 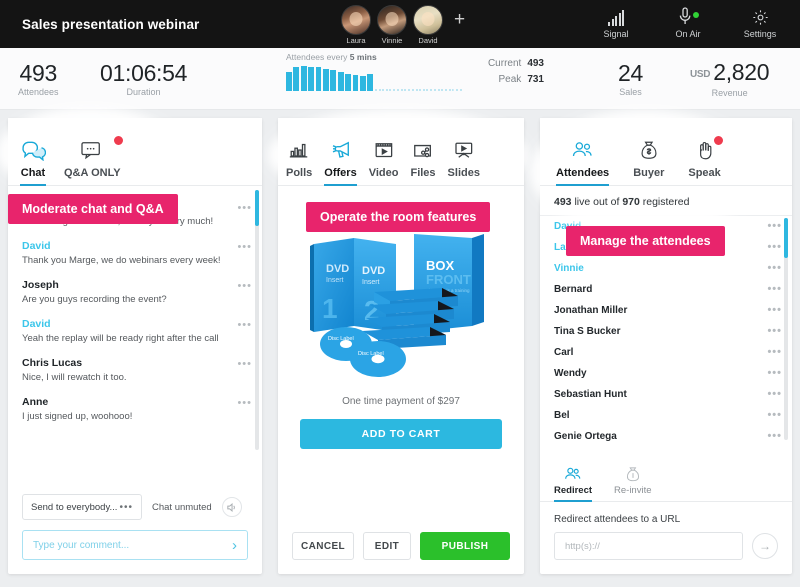 I want to click on chat-composer-controls: Send to everybody... ••• Chat unmuted, so click(x=135, y=507).